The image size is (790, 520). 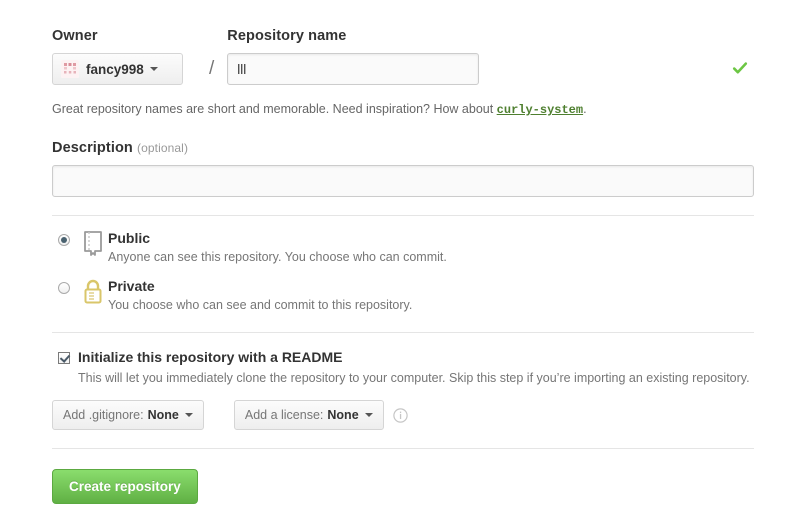 What do you see at coordinates (115, 69) in the screenshot?
I see `owner-name: fancy998` at bounding box center [115, 69].